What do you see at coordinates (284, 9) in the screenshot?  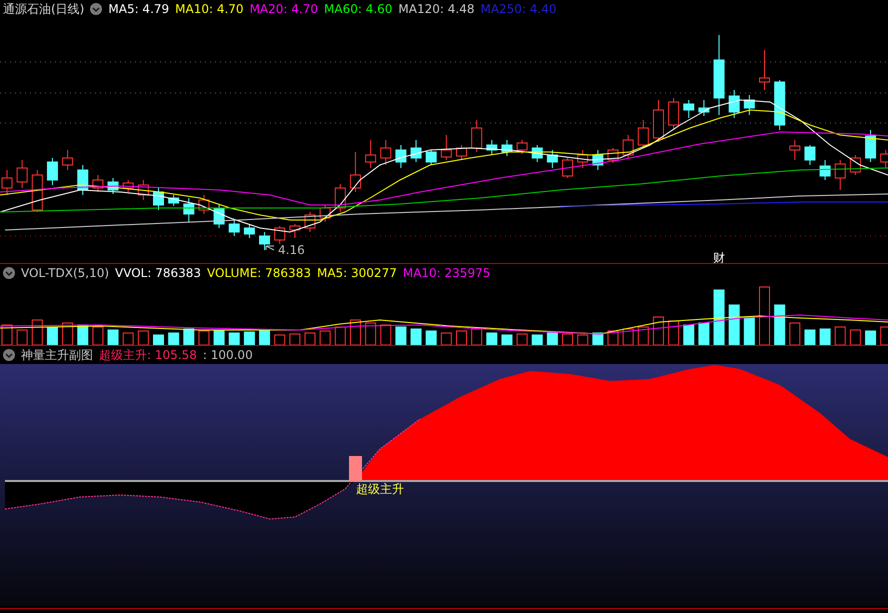 I see `indicator-value: MA20: 4.70` at bounding box center [284, 9].